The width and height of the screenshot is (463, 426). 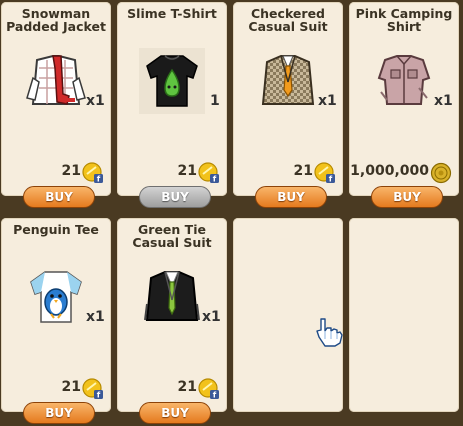 What do you see at coordinates (329, 332) in the screenshot?
I see `hand-cursor-icon` at bounding box center [329, 332].